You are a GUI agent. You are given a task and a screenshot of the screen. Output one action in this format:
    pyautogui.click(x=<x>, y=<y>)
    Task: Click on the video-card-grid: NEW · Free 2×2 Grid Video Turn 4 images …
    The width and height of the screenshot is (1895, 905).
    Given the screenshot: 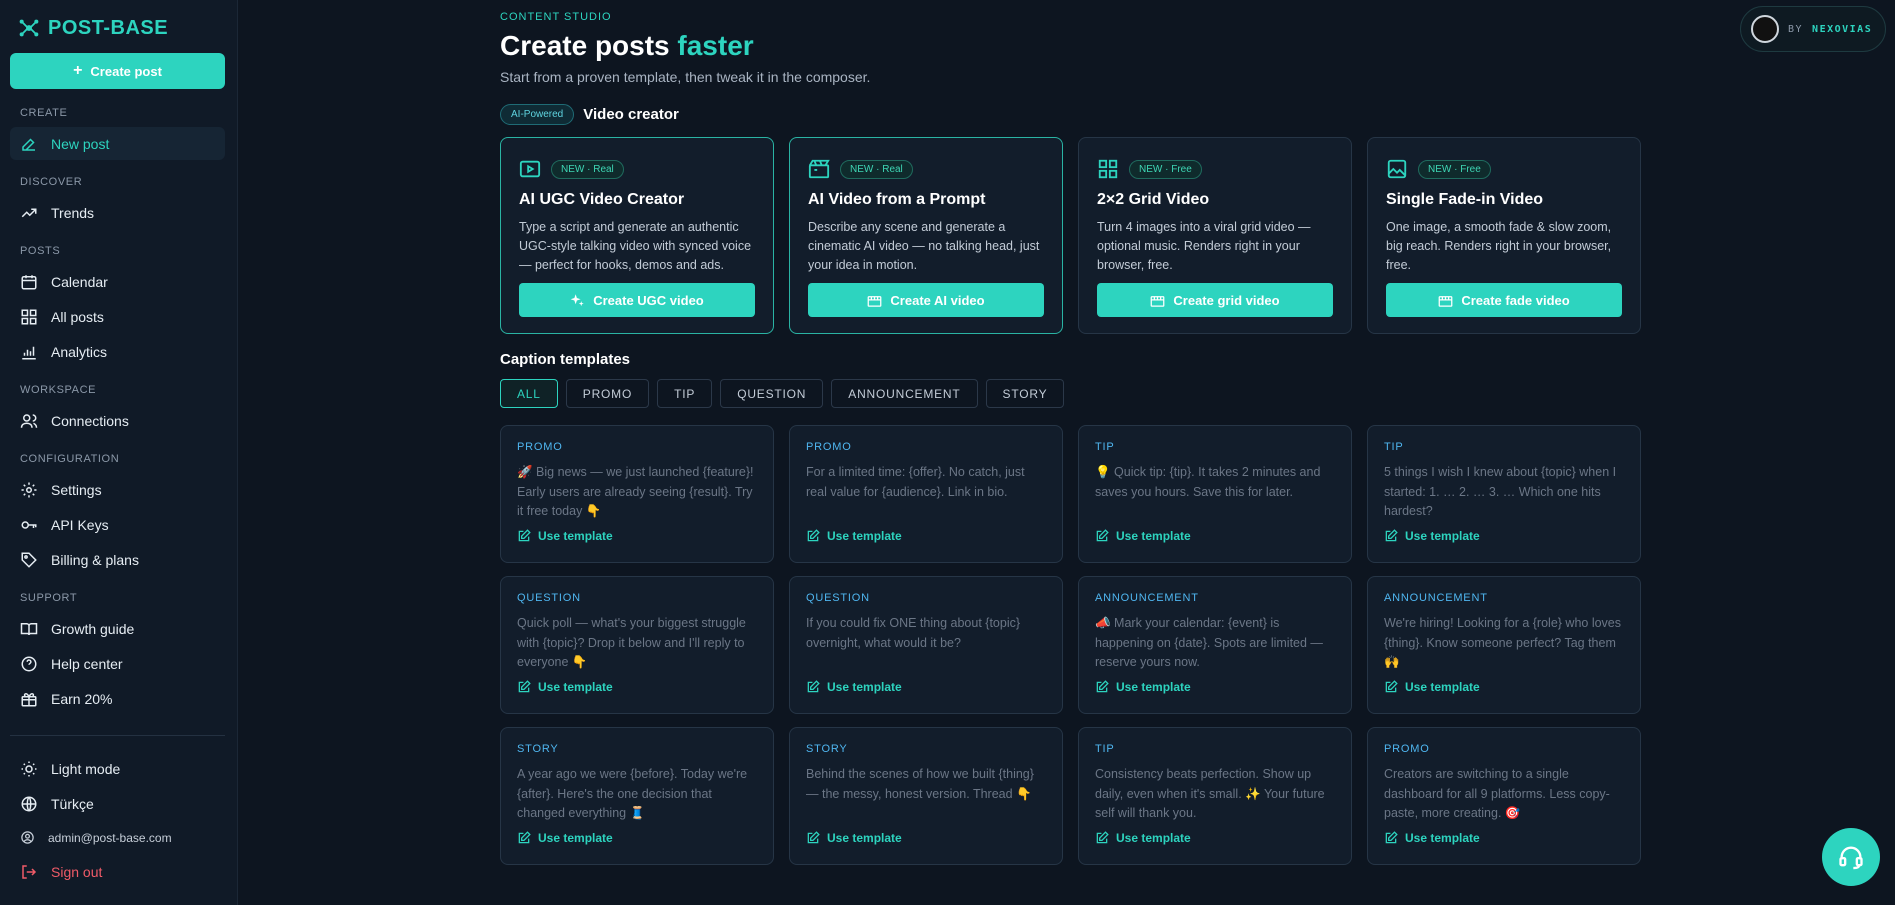 What is the action you would take?
    pyautogui.click(x=1215, y=235)
    